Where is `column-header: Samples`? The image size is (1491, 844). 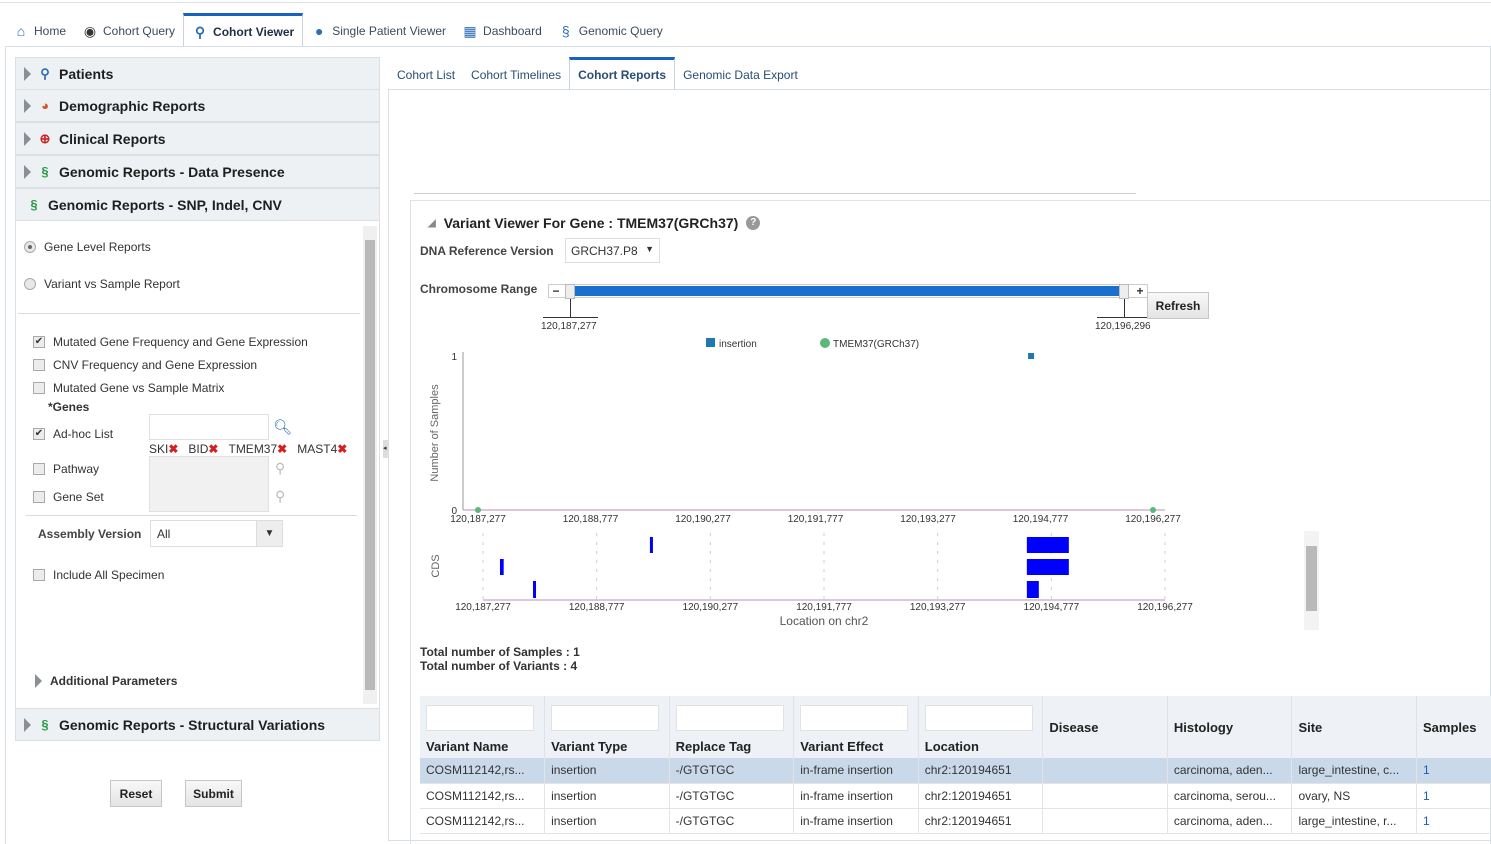
column-header: Samples is located at coordinates (1453, 727).